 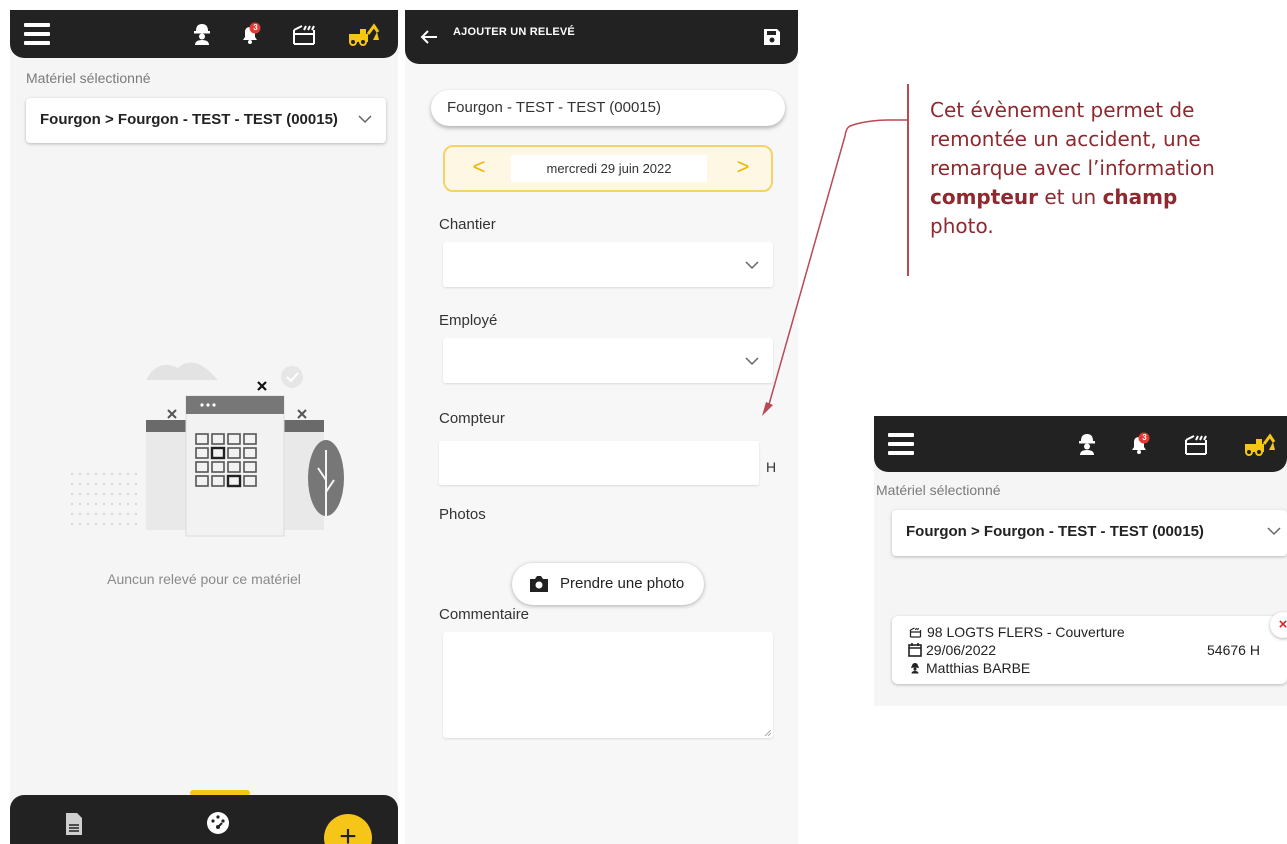 What do you see at coordinates (599, 463) in the screenshot?
I see `compteur-input` at bounding box center [599, 463].